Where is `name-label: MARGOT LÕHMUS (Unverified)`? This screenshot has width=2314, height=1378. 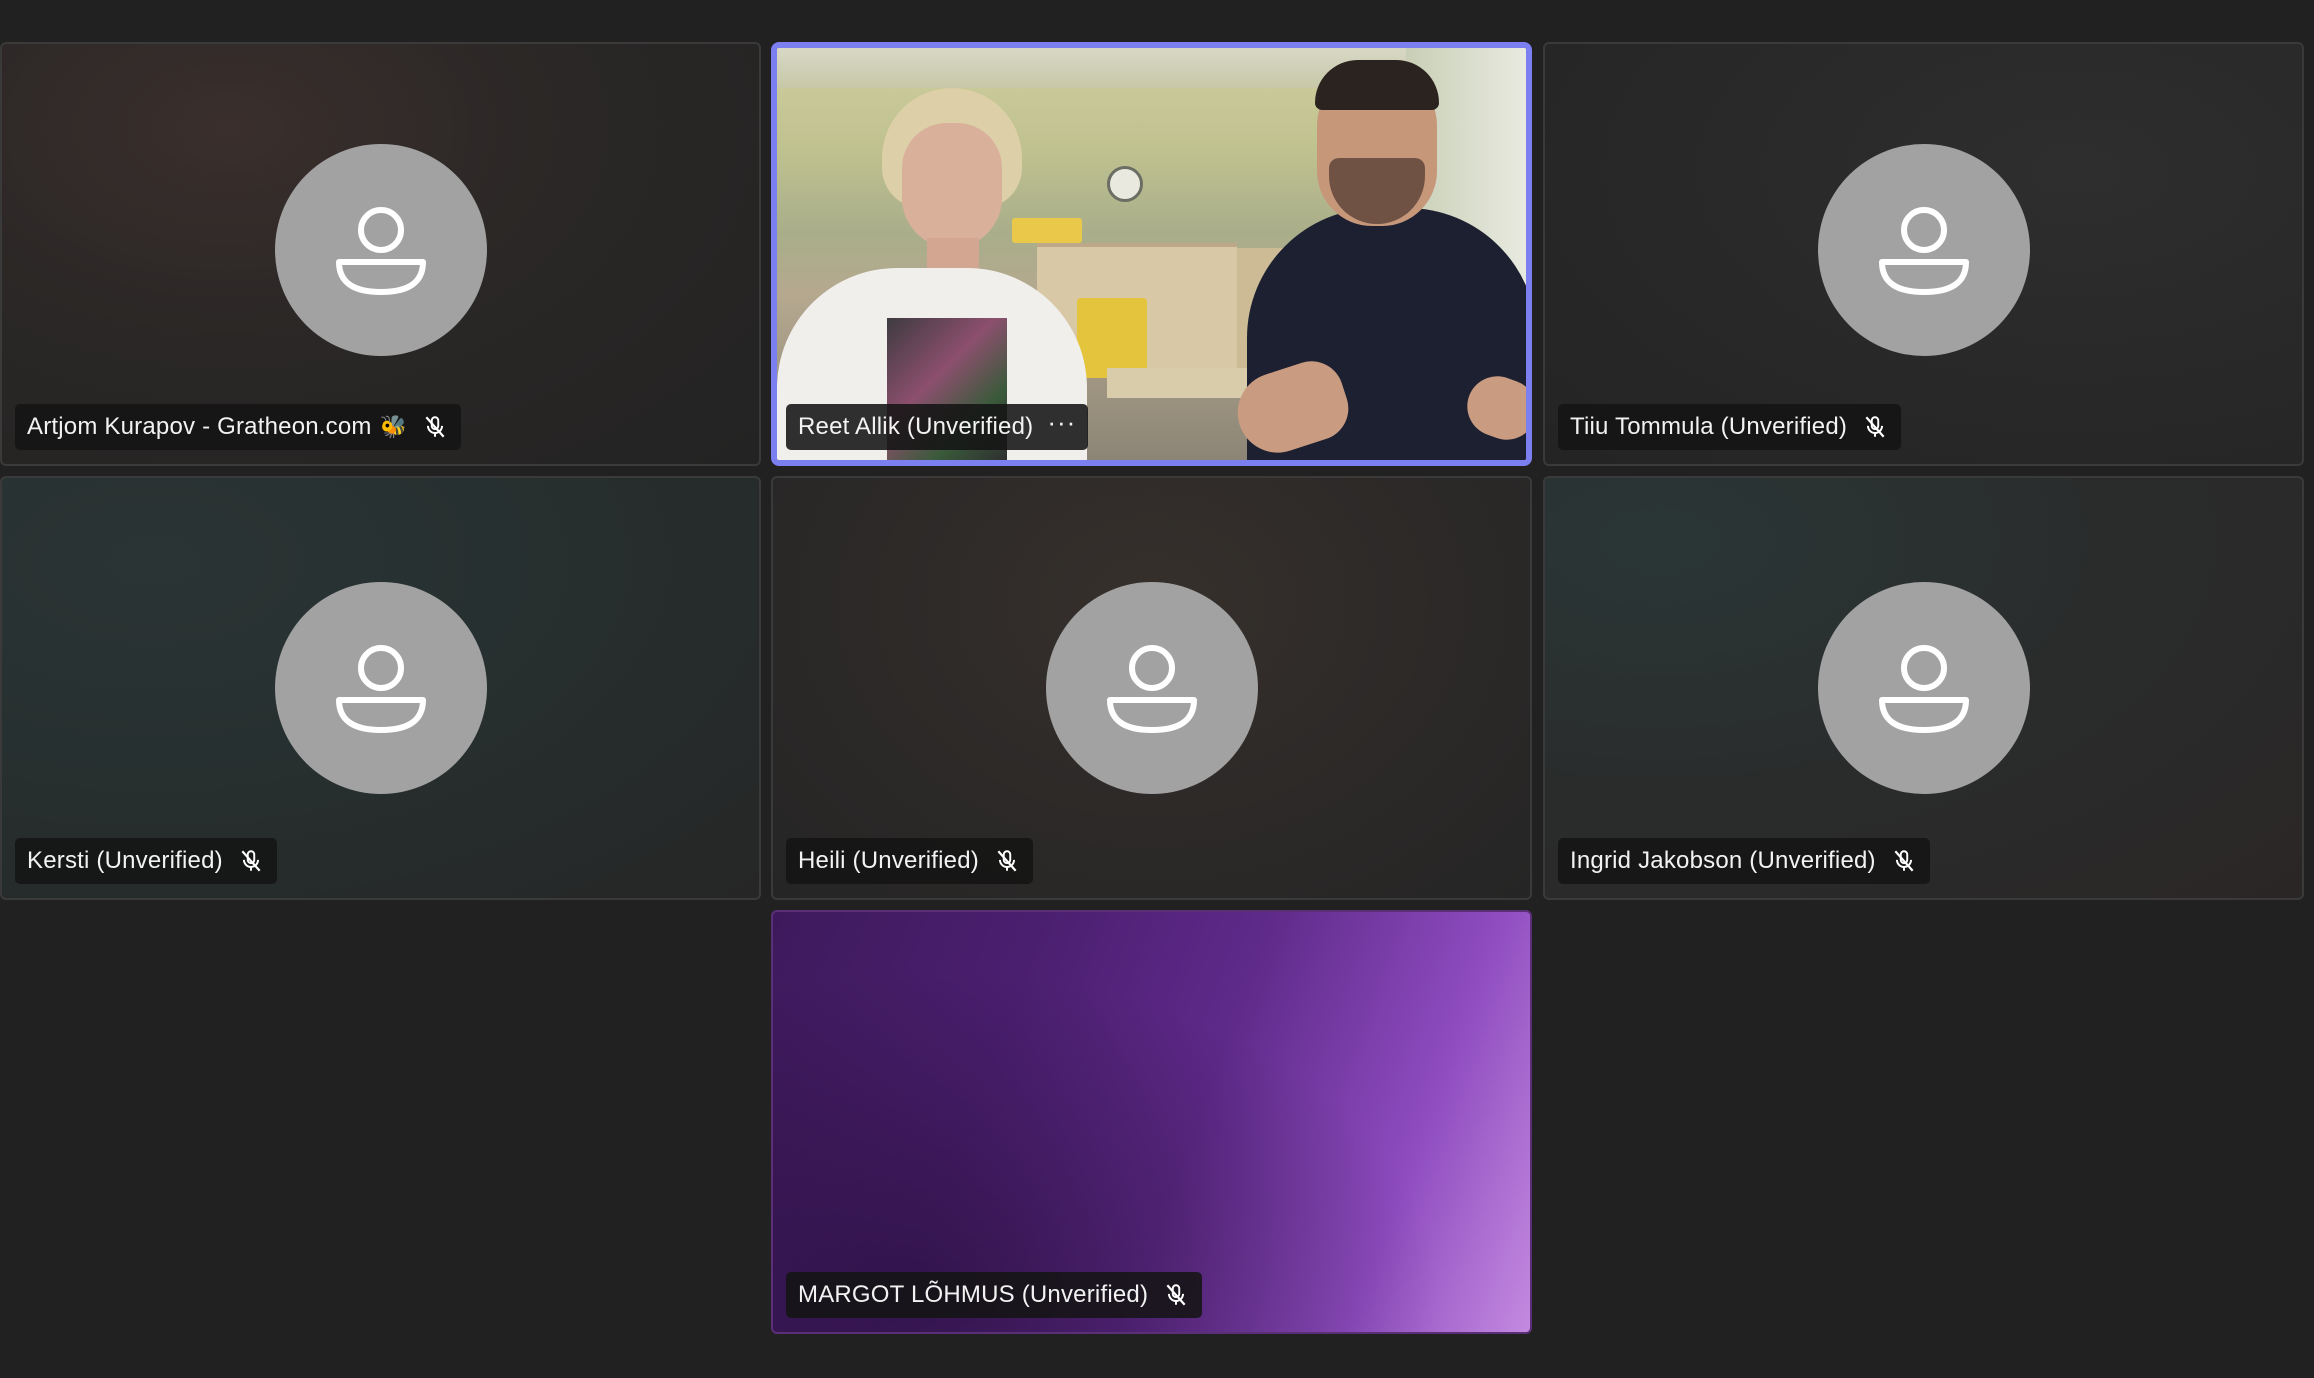
name-label: MARGOT LÕHMUS (Unverified) is located at coordinates (994, 1295).